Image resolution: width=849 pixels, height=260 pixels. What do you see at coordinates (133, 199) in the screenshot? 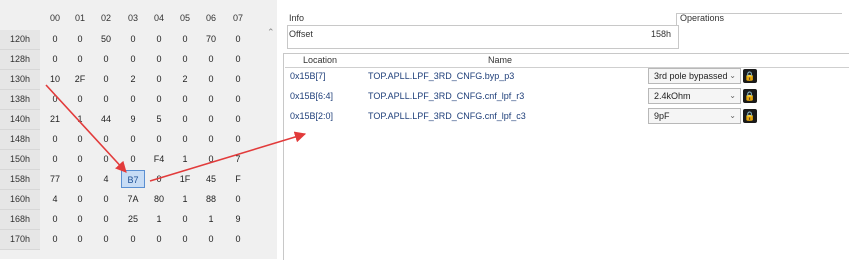
I see `hex-cell: 7A` at bounding box center [133, 199].